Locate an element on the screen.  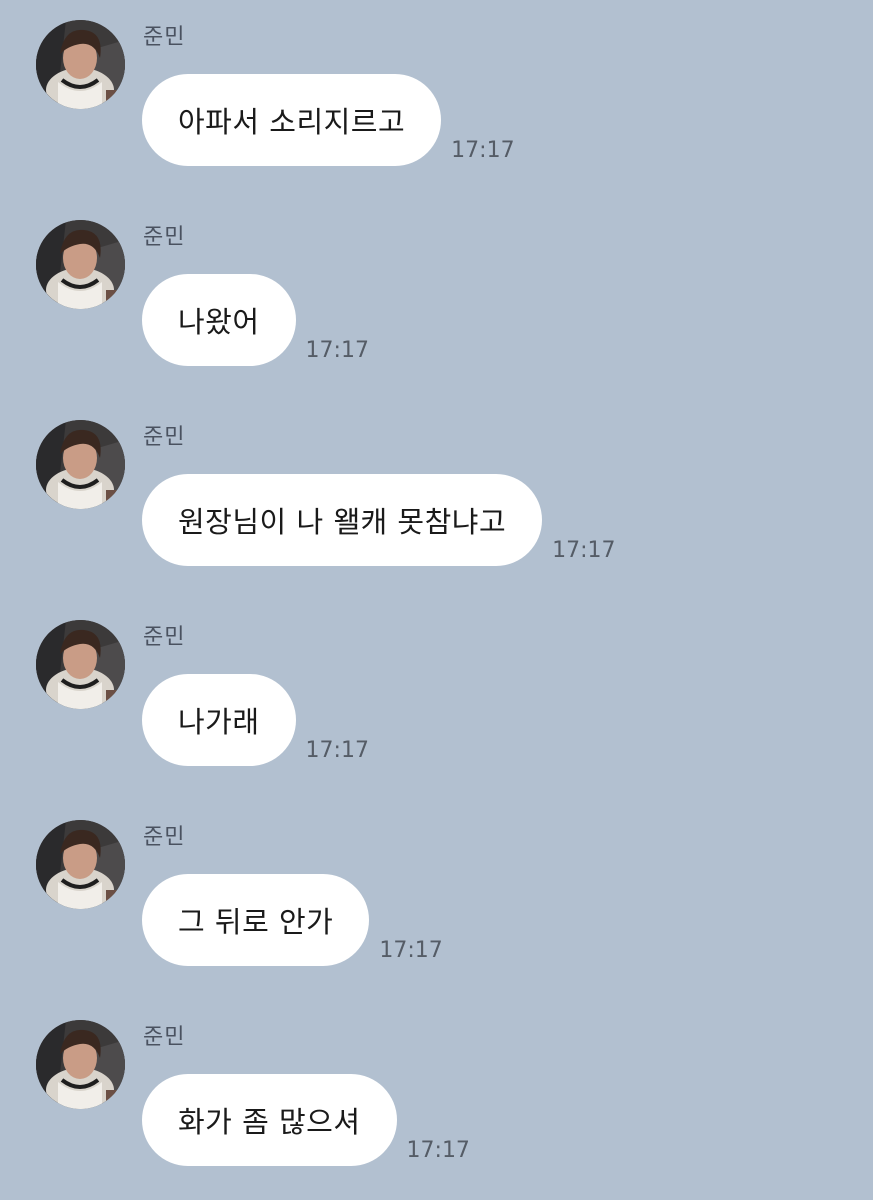
message-bubble: 아파서 소리지르고 is located at coordinates (292, 120).